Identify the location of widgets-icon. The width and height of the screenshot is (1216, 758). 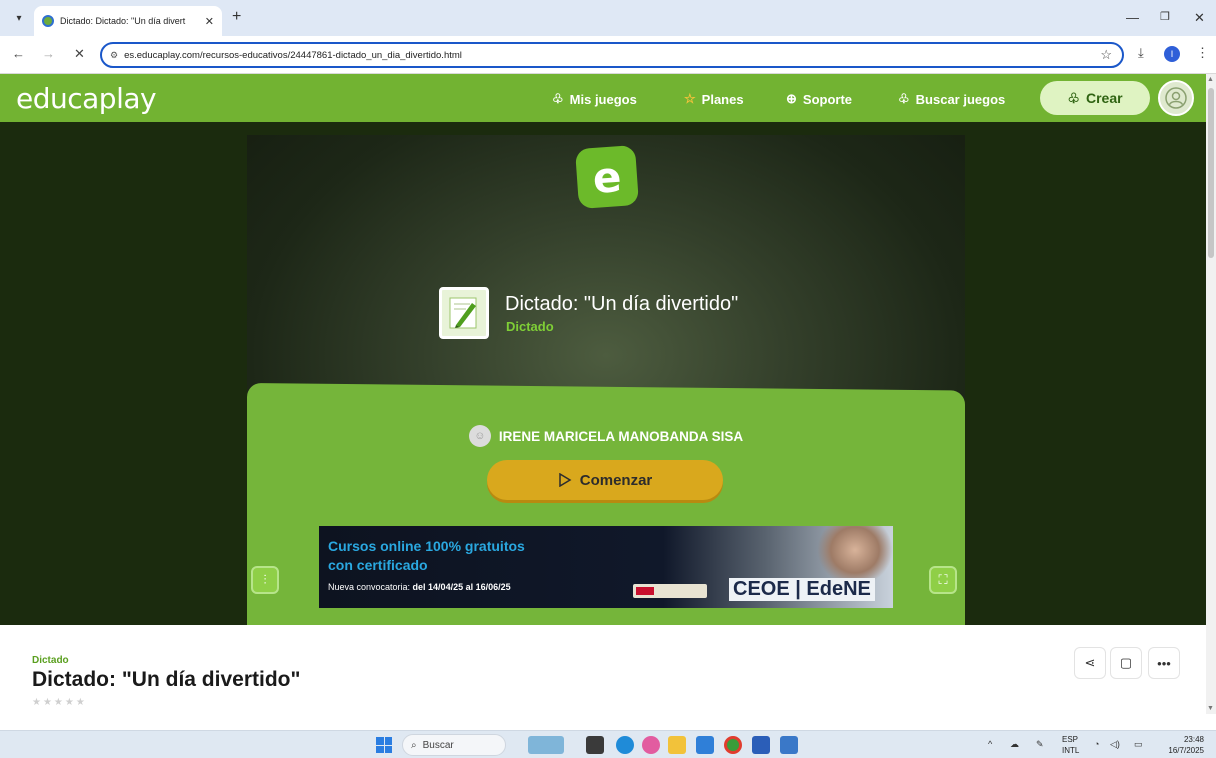
(546, 745).